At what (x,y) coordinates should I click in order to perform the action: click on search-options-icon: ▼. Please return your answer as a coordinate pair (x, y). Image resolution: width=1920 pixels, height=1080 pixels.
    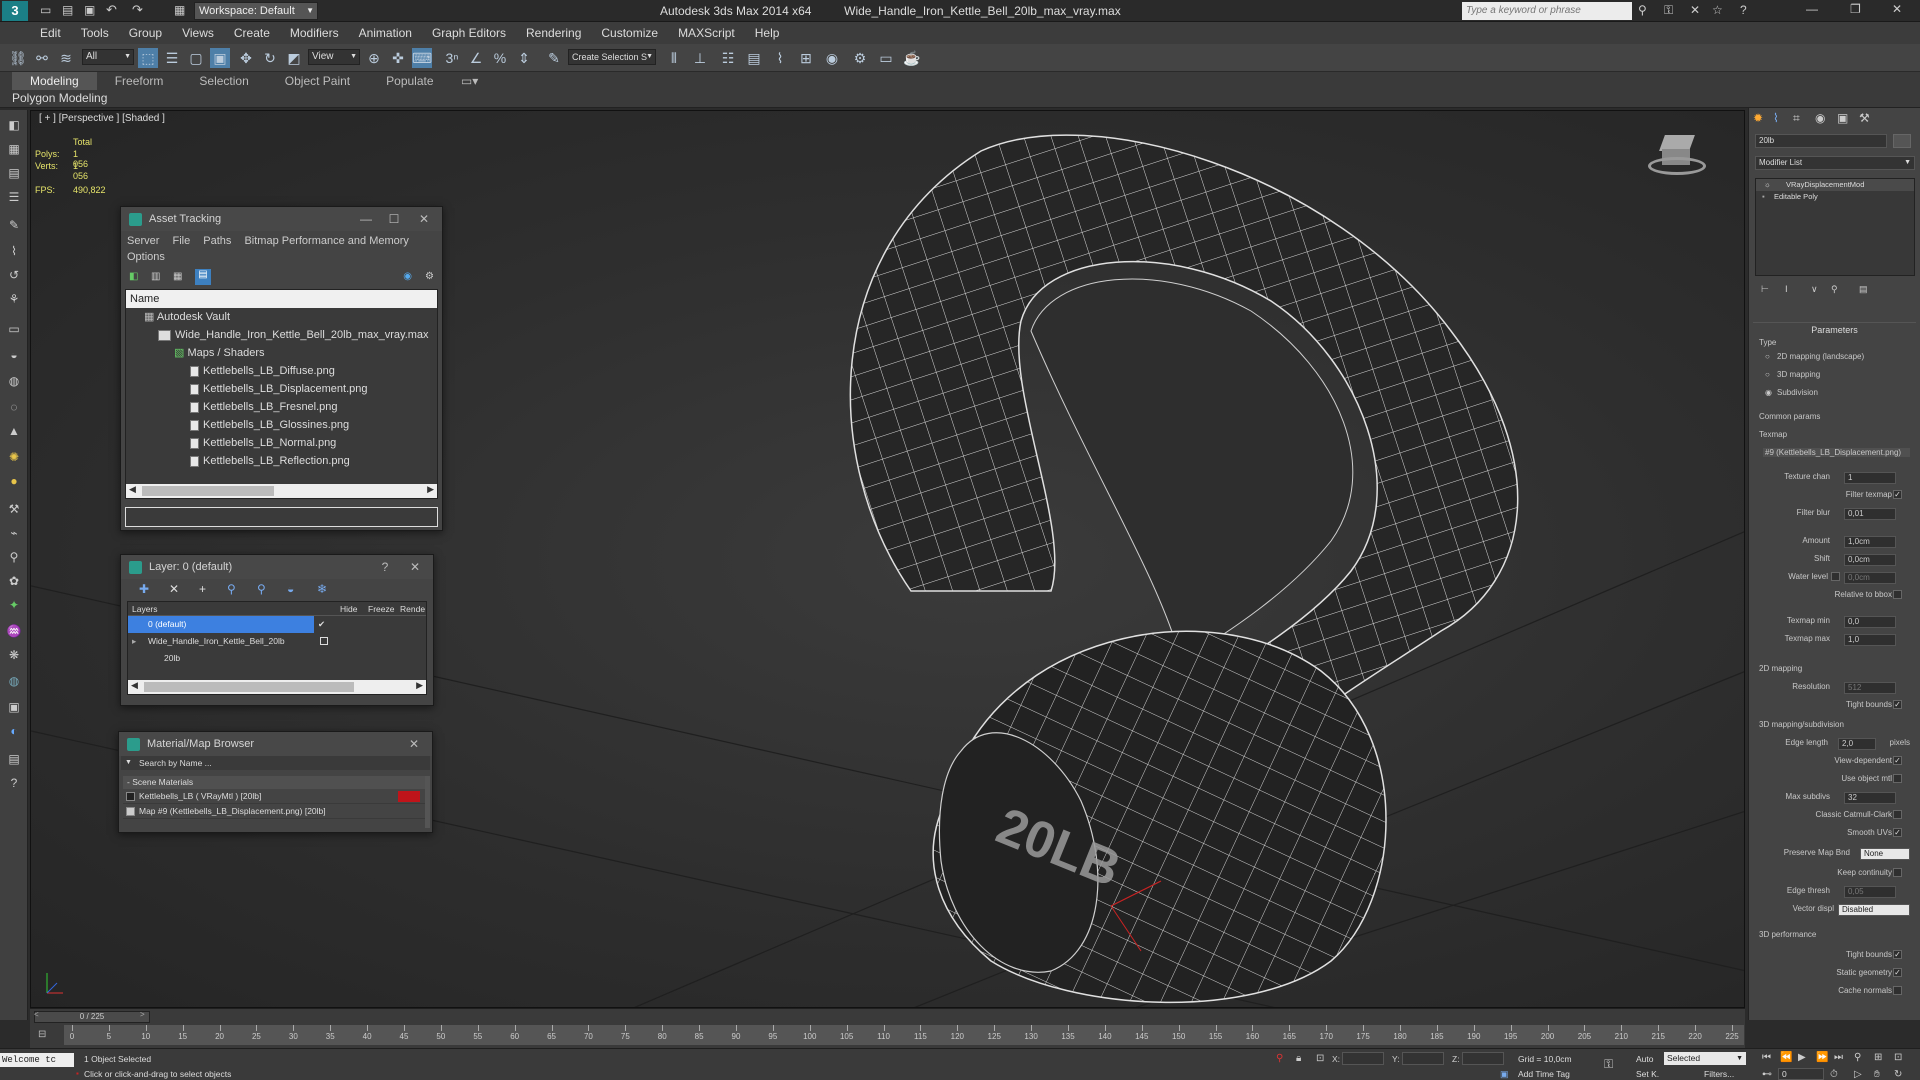
    Looking at the image, I should click on (128, 763).